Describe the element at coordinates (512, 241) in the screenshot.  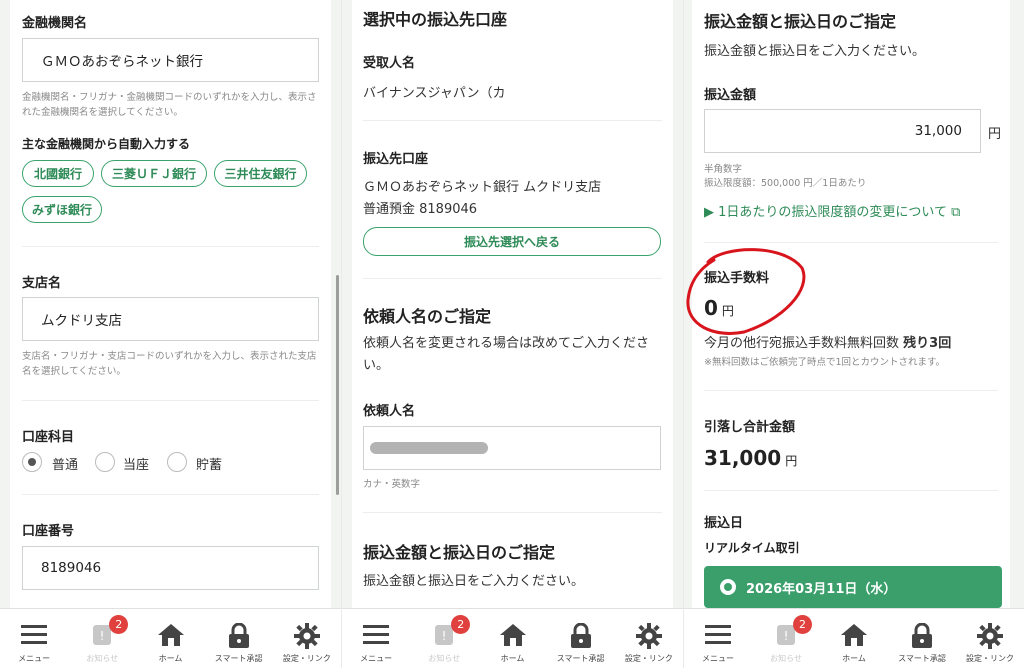
I see `back-to-recipient-select-button: 振込先選択へ戻る` at that location.